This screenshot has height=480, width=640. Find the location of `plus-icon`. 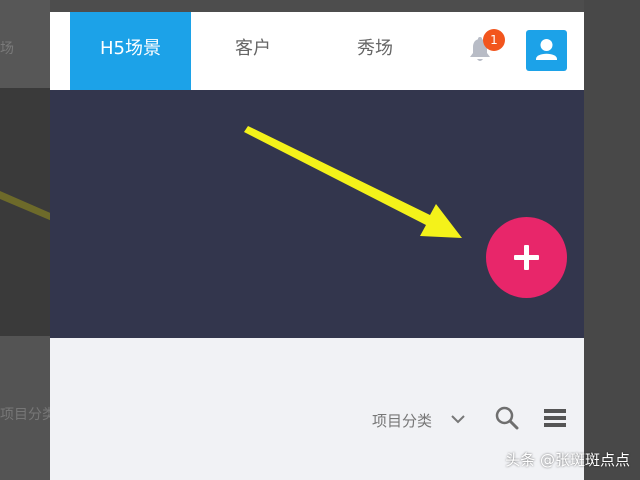

plus-icon is located at coordinates (526, 257).